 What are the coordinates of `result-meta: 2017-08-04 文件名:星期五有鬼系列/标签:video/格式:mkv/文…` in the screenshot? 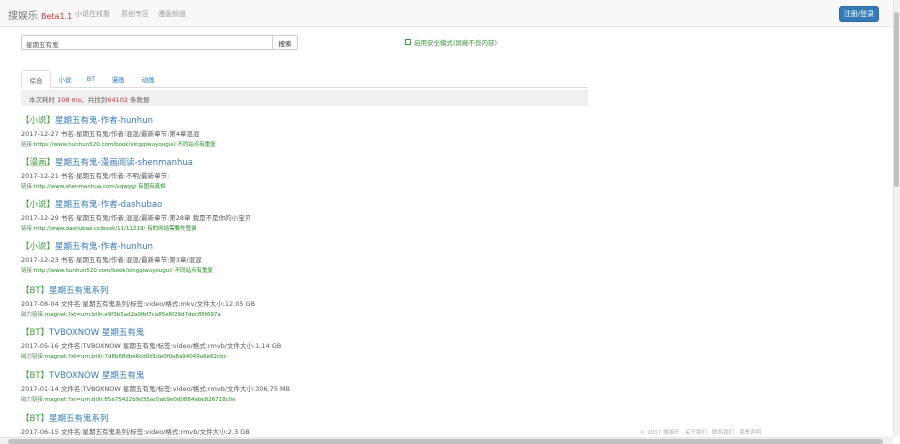 It's located at (138, 304).